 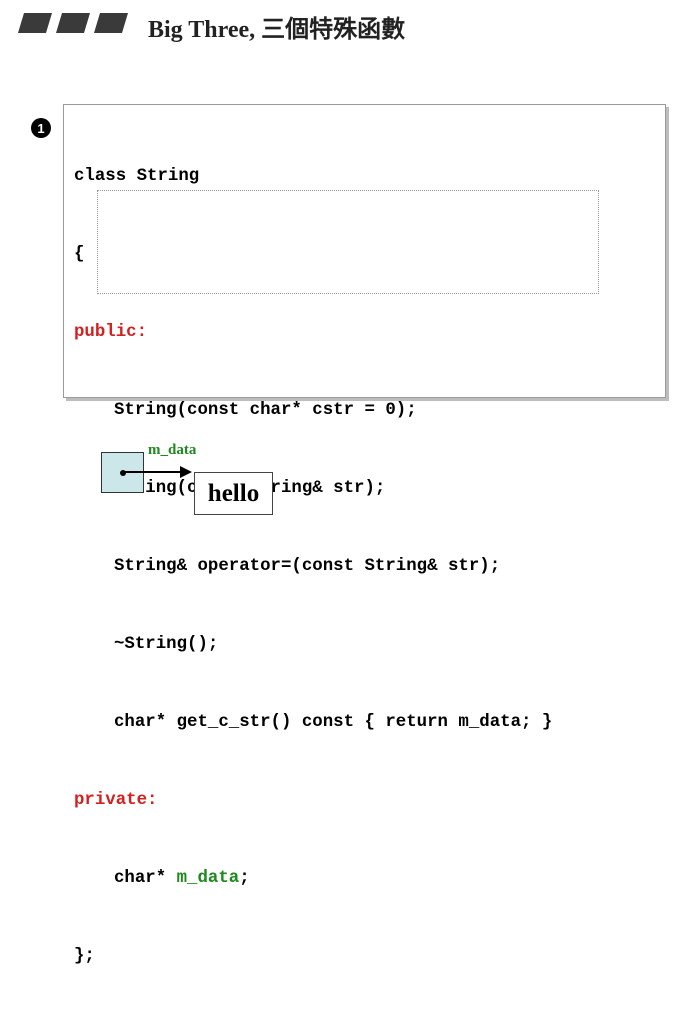 I want to click on pointer-label: m_data, so click(x=172, y=450).